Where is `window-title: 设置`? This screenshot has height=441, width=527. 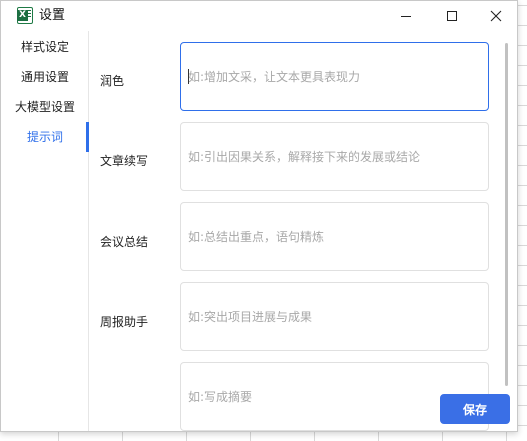
window-title: 设置 is located at coordinates (52, 15).